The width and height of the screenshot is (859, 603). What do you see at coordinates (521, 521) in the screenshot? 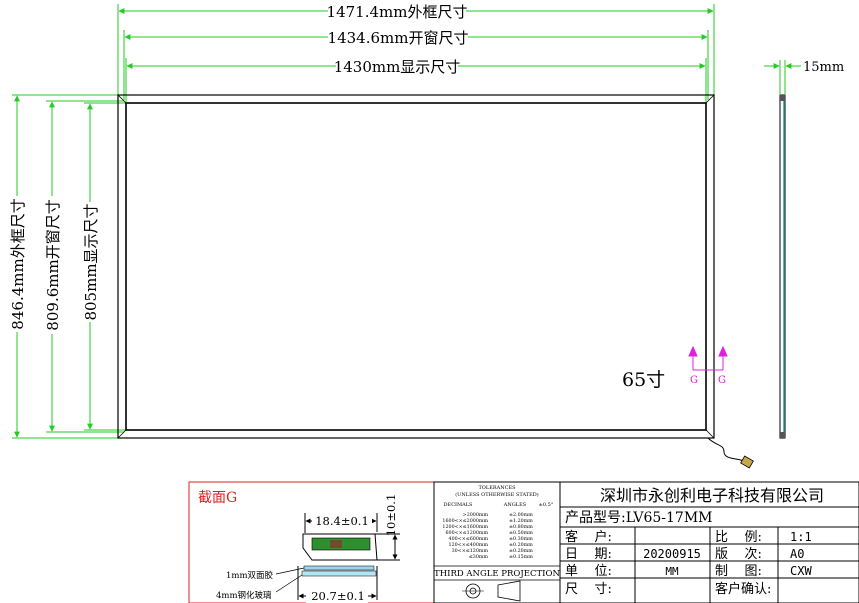
I see `tol-value: ±1.20mm` at bounding box center [521, 521].